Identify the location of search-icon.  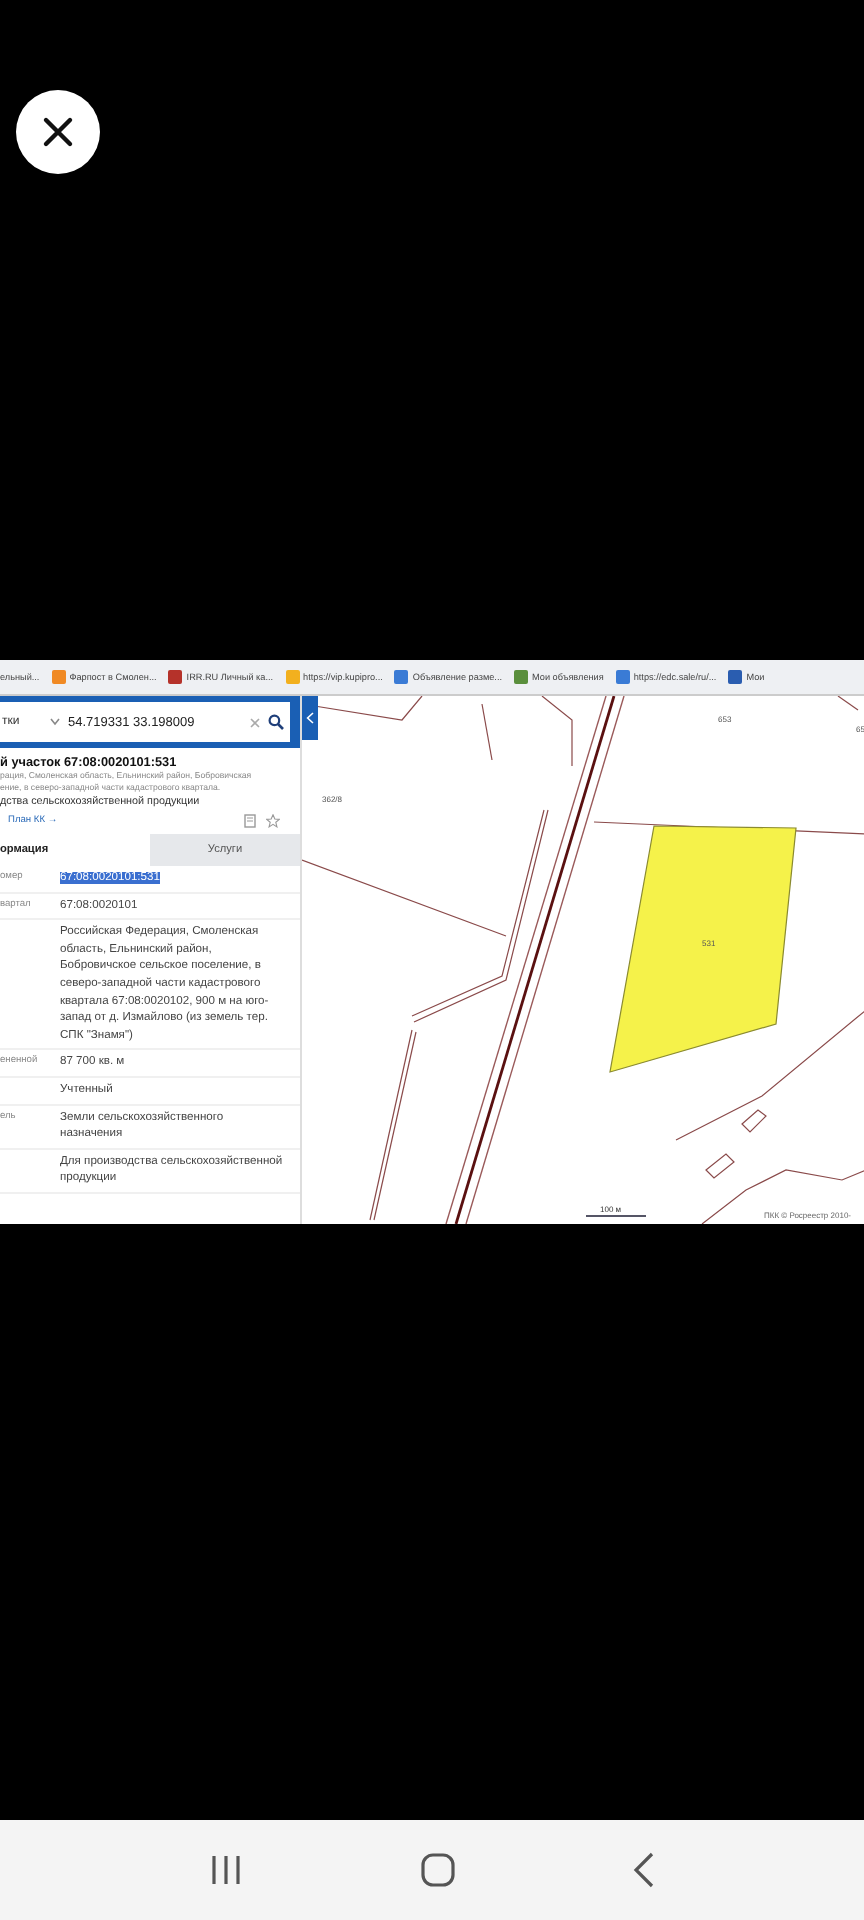
(276, 722).